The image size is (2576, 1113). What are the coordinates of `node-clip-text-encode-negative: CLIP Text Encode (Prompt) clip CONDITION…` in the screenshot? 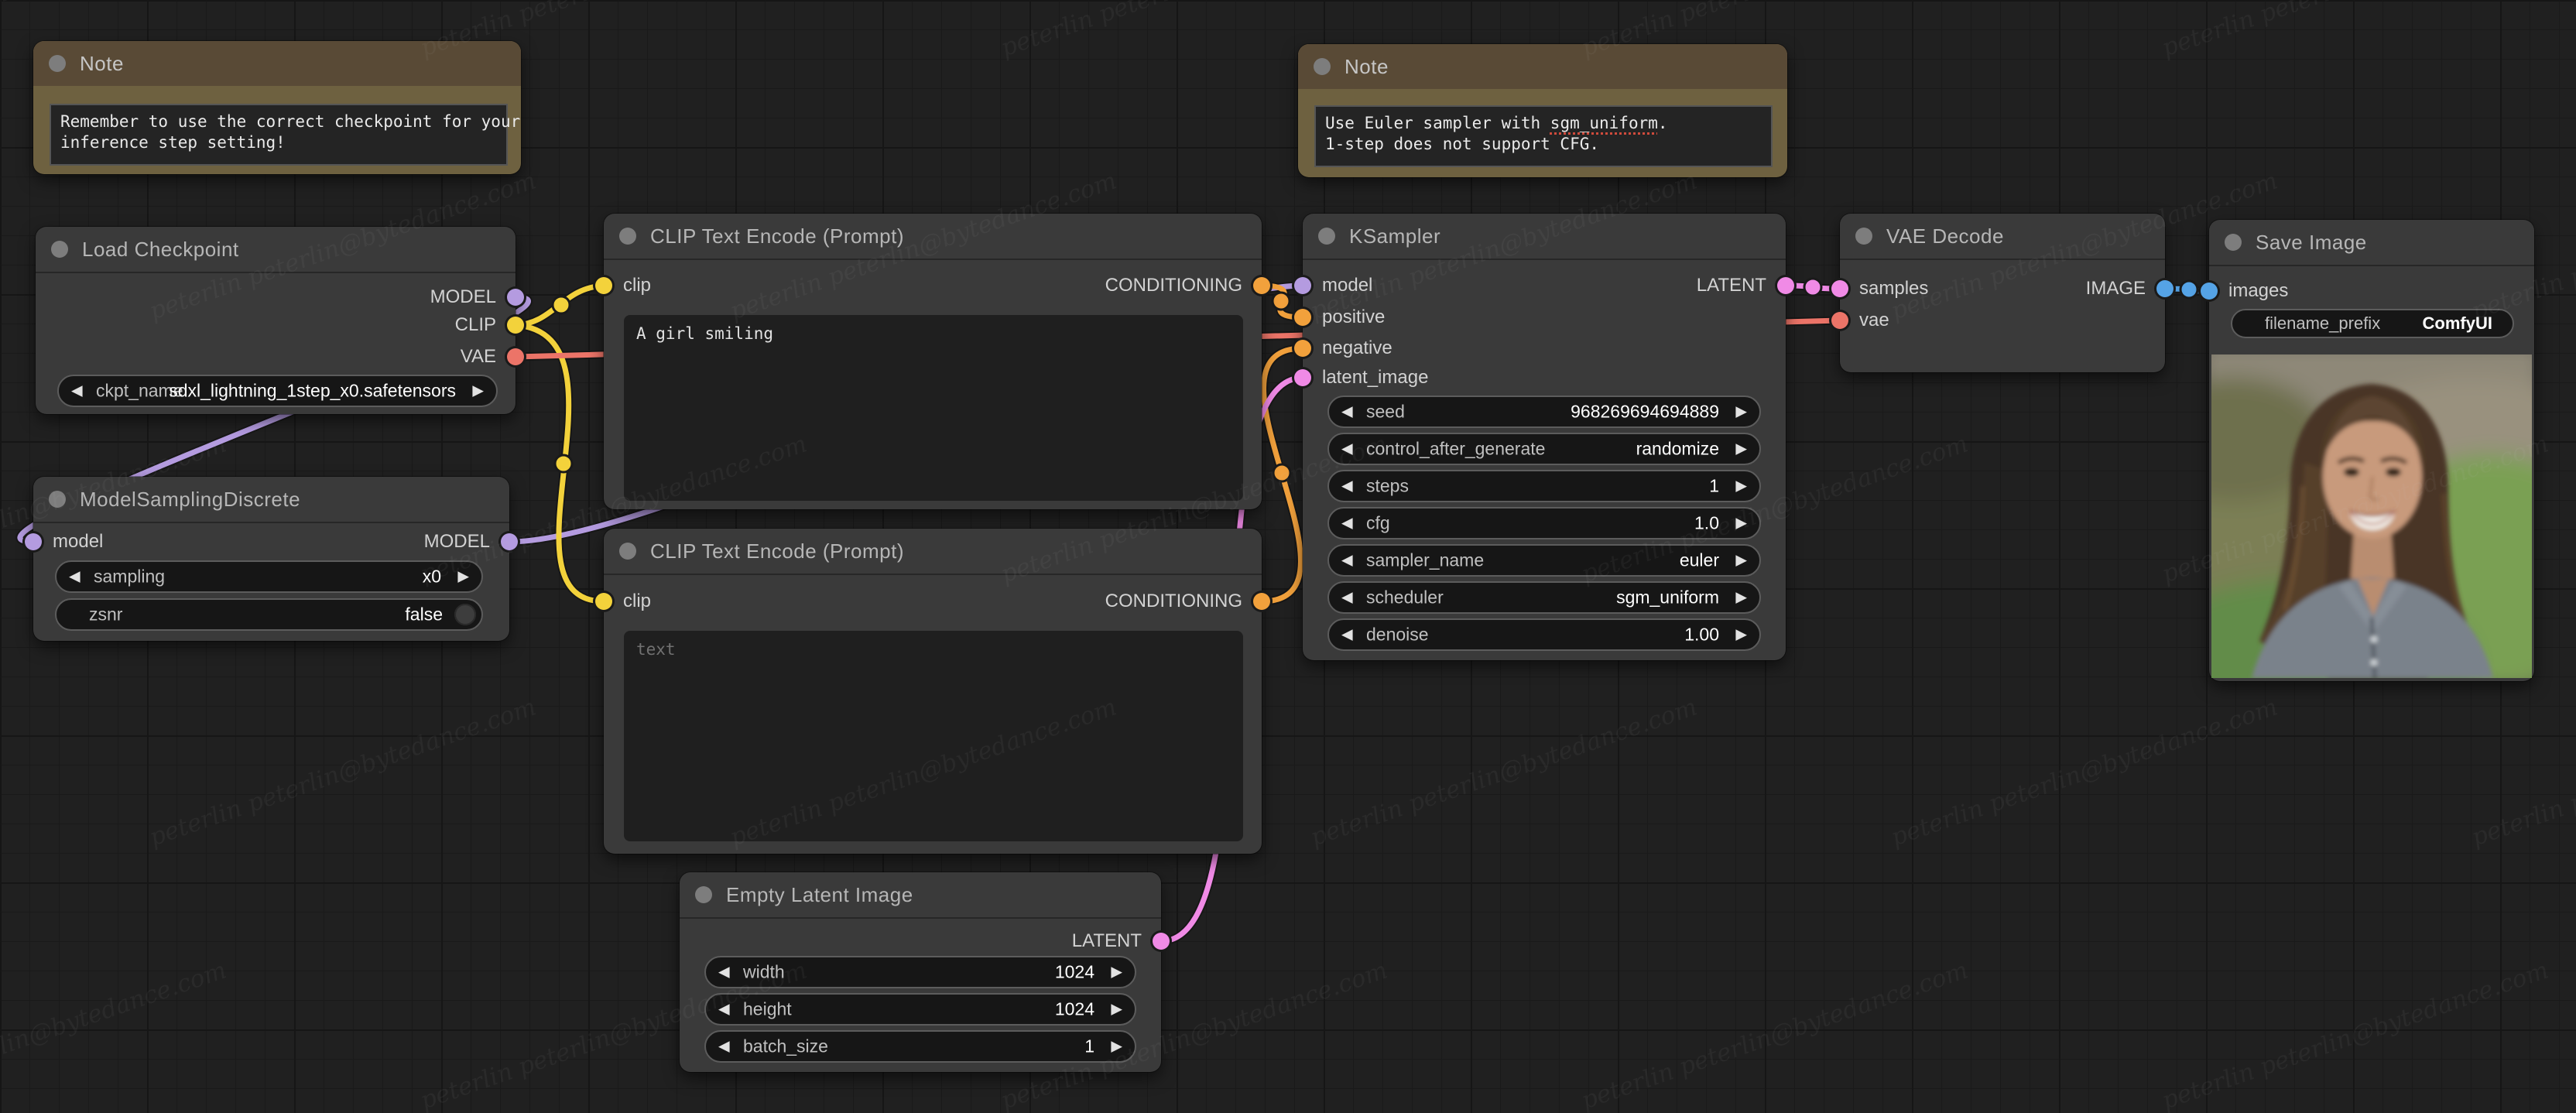 It's located at (932, 691).